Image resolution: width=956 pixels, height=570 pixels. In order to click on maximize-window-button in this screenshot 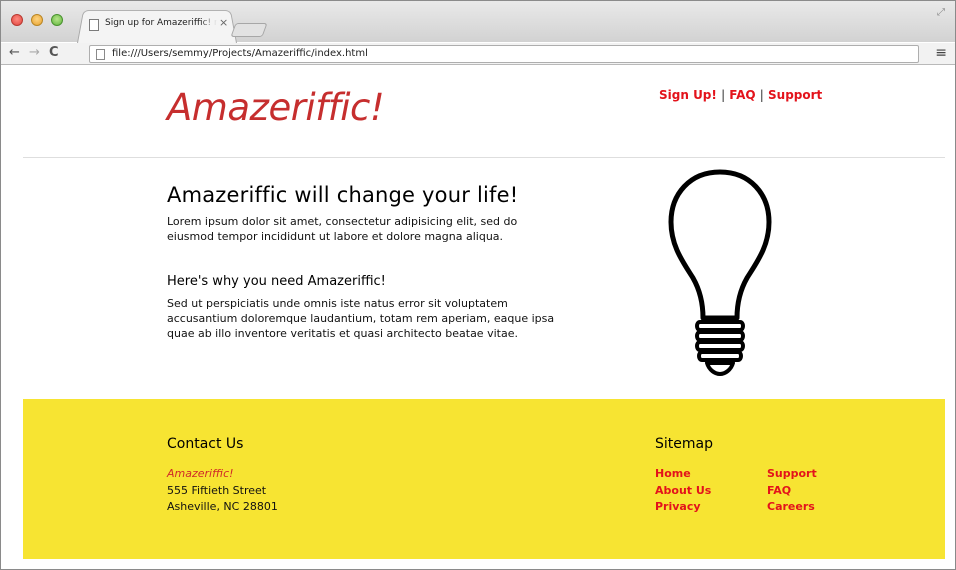, I will do `click(57, 20)`.